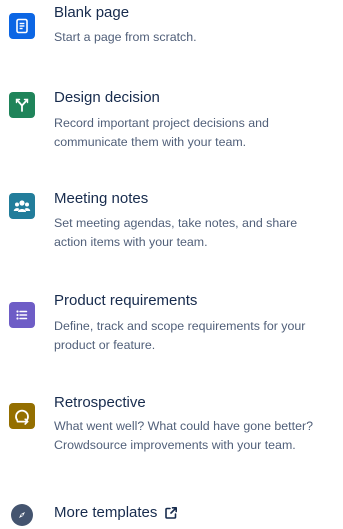 This screenshot has width=343, height=529. Describe the element at coordinates (22, 315) in the screenshot. I see `list-icon` at that location.